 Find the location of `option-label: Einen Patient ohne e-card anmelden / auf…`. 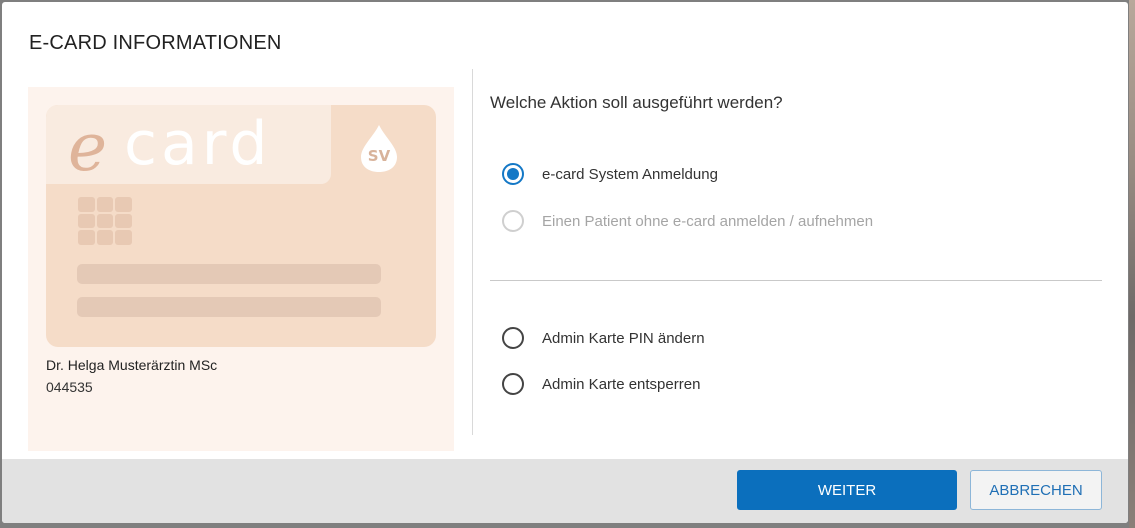

option-label: Einen Patient ohne e-card anmelden / auf… is located at coordinates (708, 221).